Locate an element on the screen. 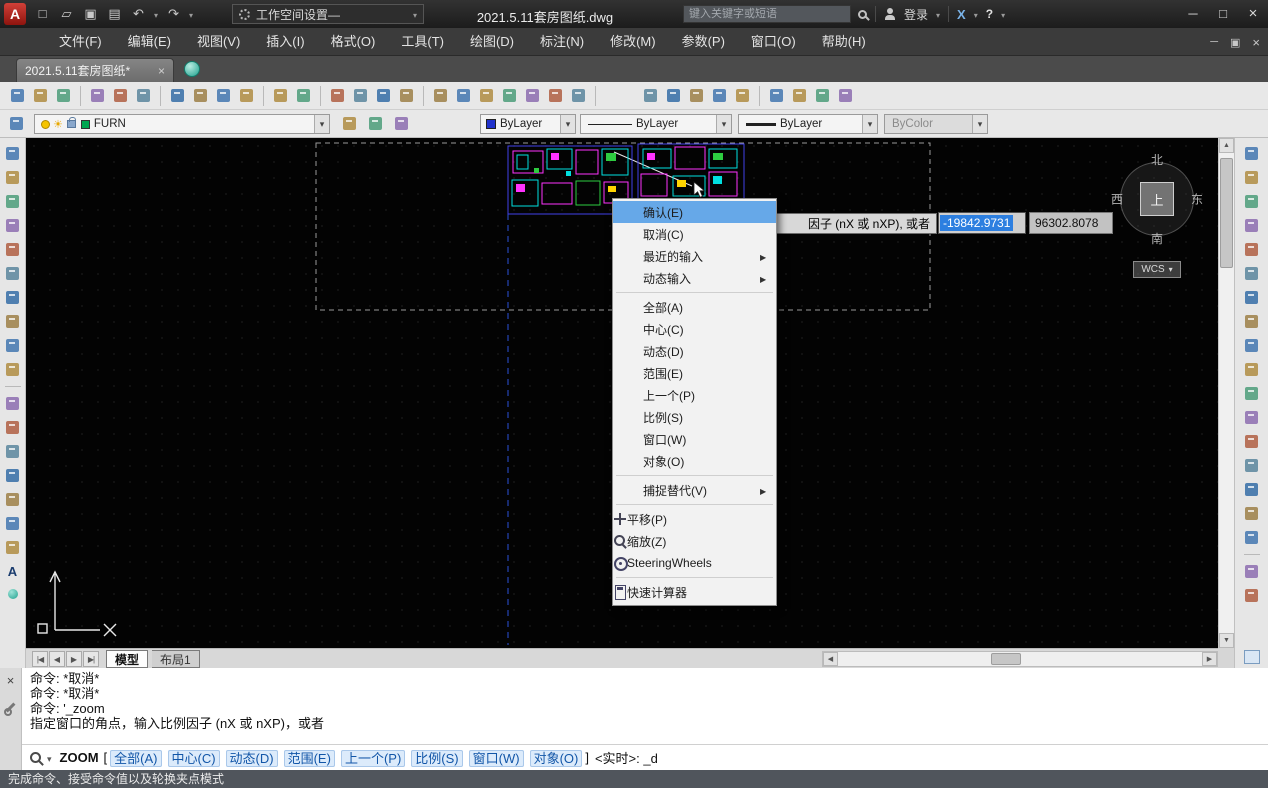  workspace-dropdown: 工作空间设置— is located at coordinates (328, 14).